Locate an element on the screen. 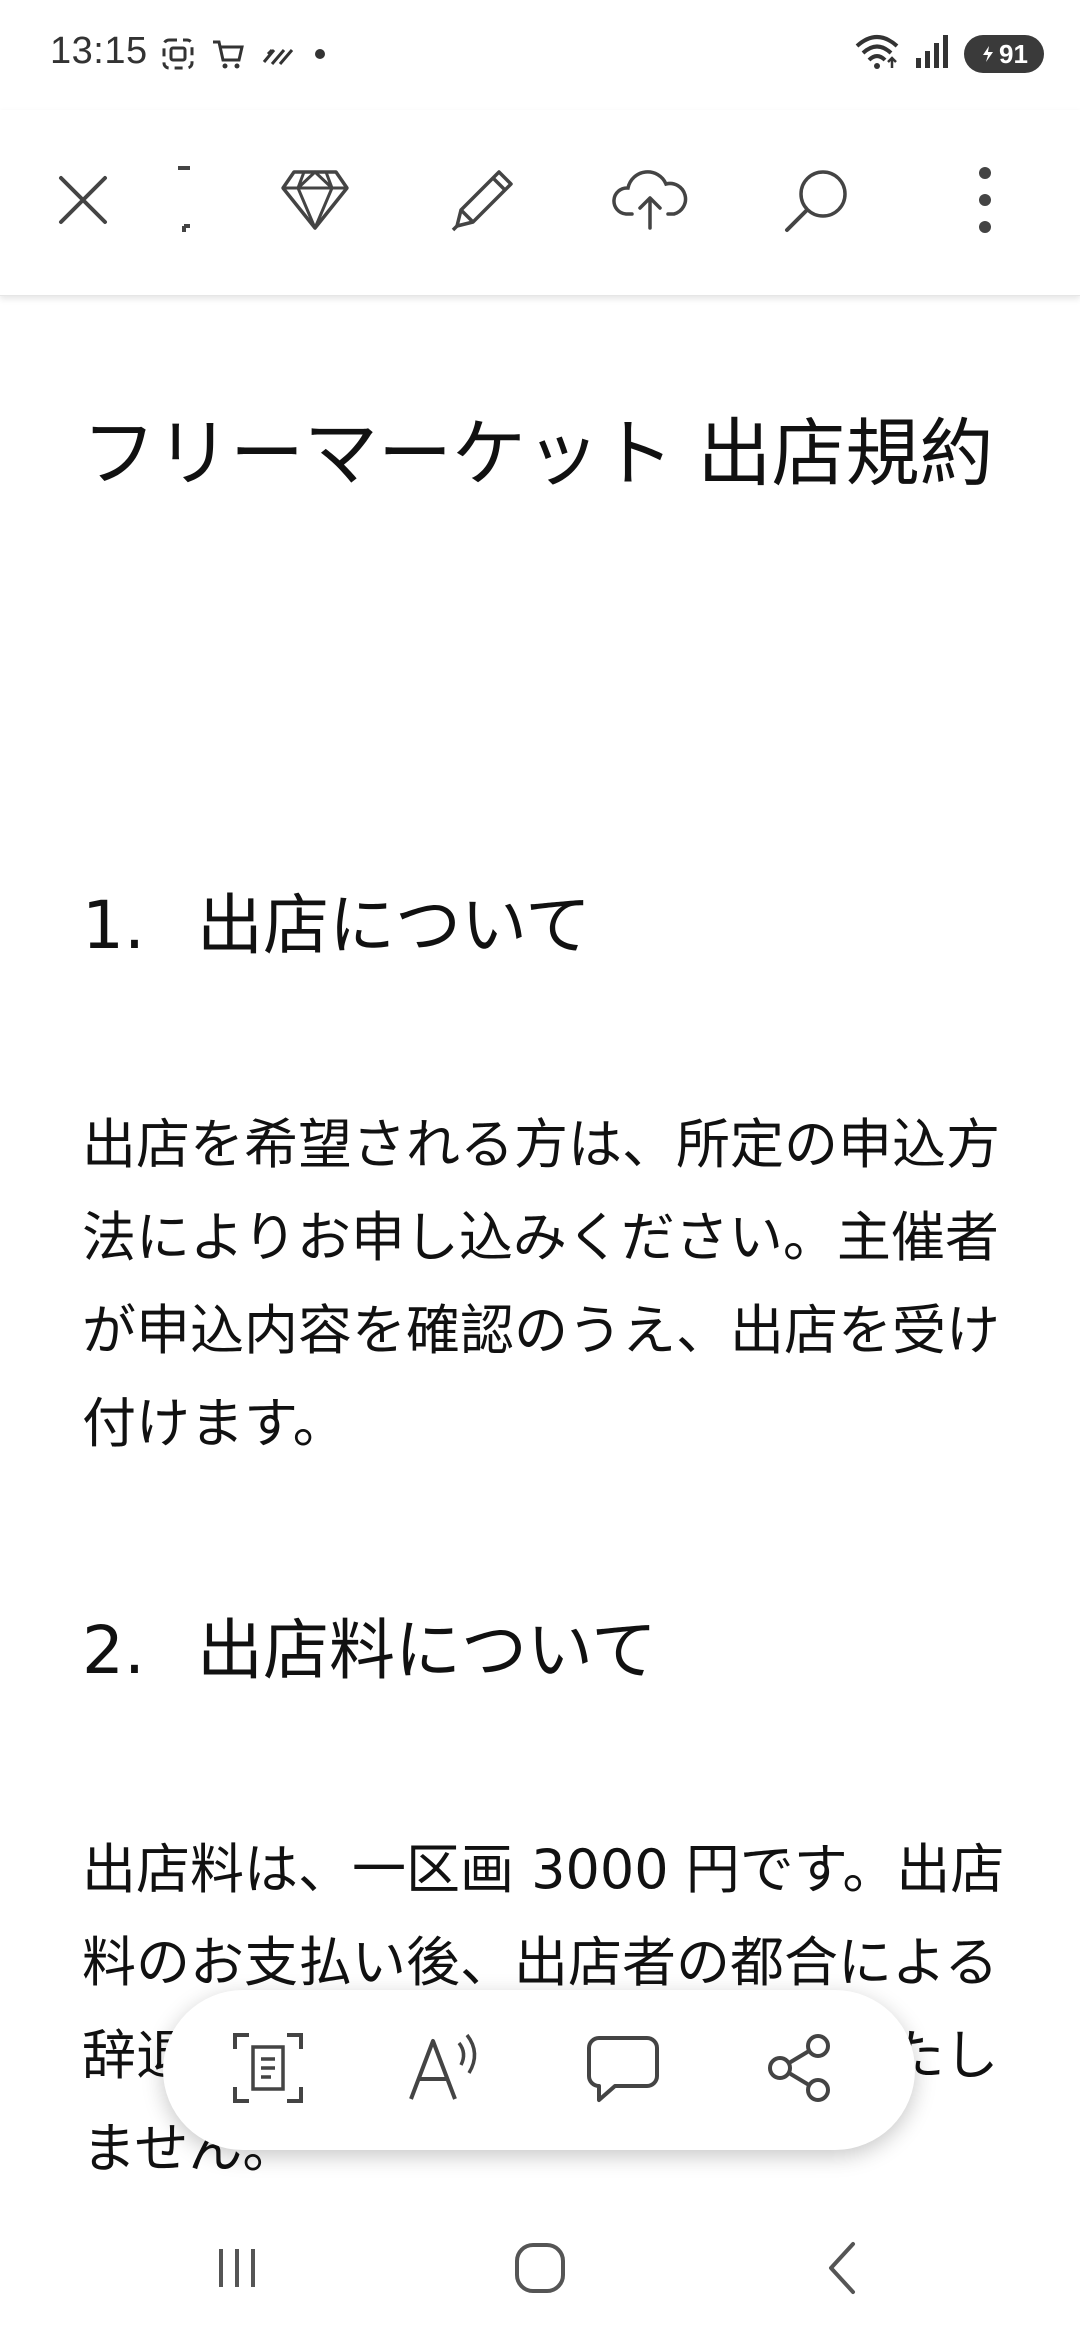 Image resolution: width=1080 pixels, height=2340 pixels. comment-button is located at coordinates (623, 2070).